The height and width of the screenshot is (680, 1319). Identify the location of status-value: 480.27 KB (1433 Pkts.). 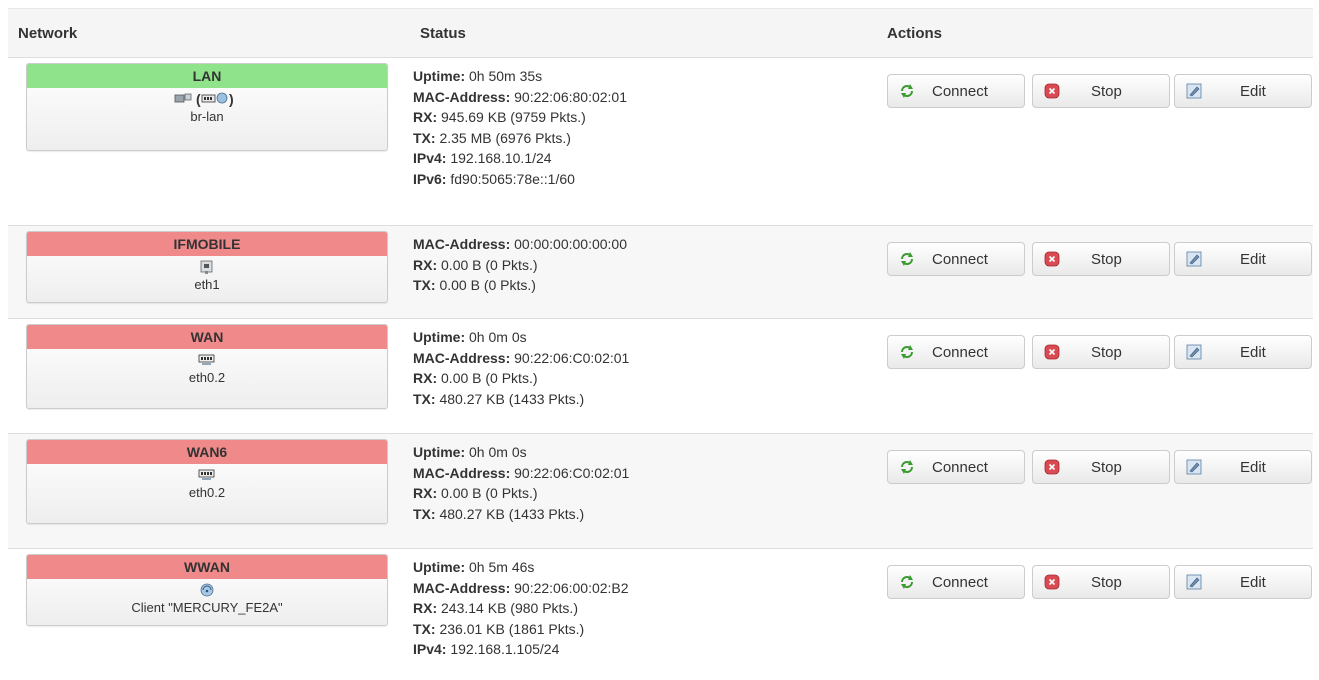
(510, 398).